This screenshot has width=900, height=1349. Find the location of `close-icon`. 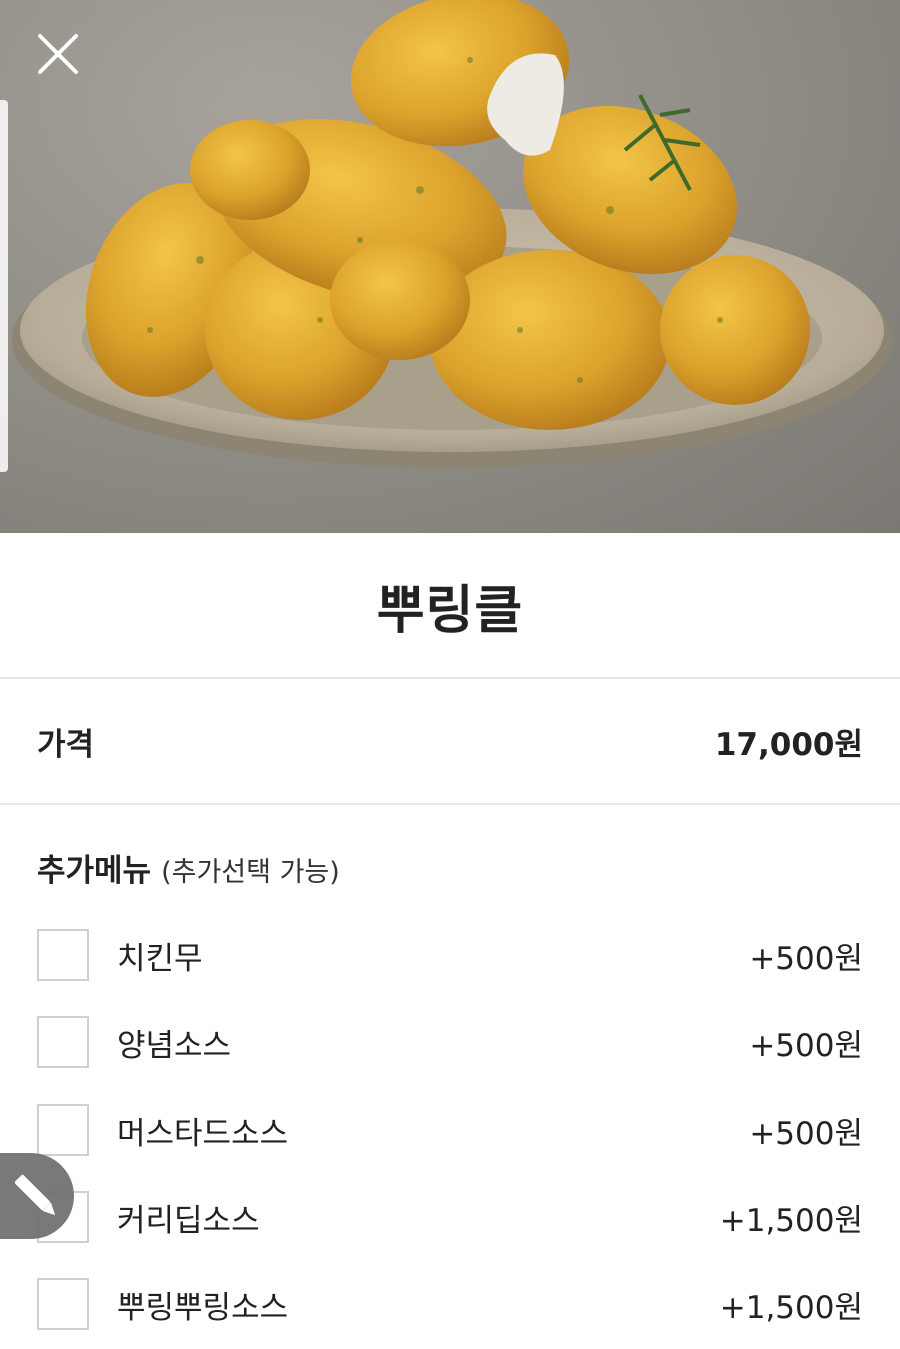

close-icon is located at coordinates (58, 54).